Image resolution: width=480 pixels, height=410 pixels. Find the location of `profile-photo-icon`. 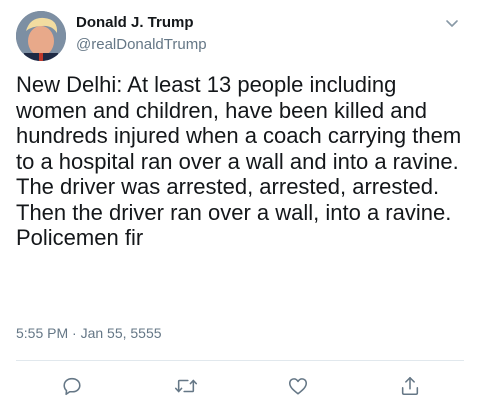

profile-photo-icon is located at coordinates (41, 36).